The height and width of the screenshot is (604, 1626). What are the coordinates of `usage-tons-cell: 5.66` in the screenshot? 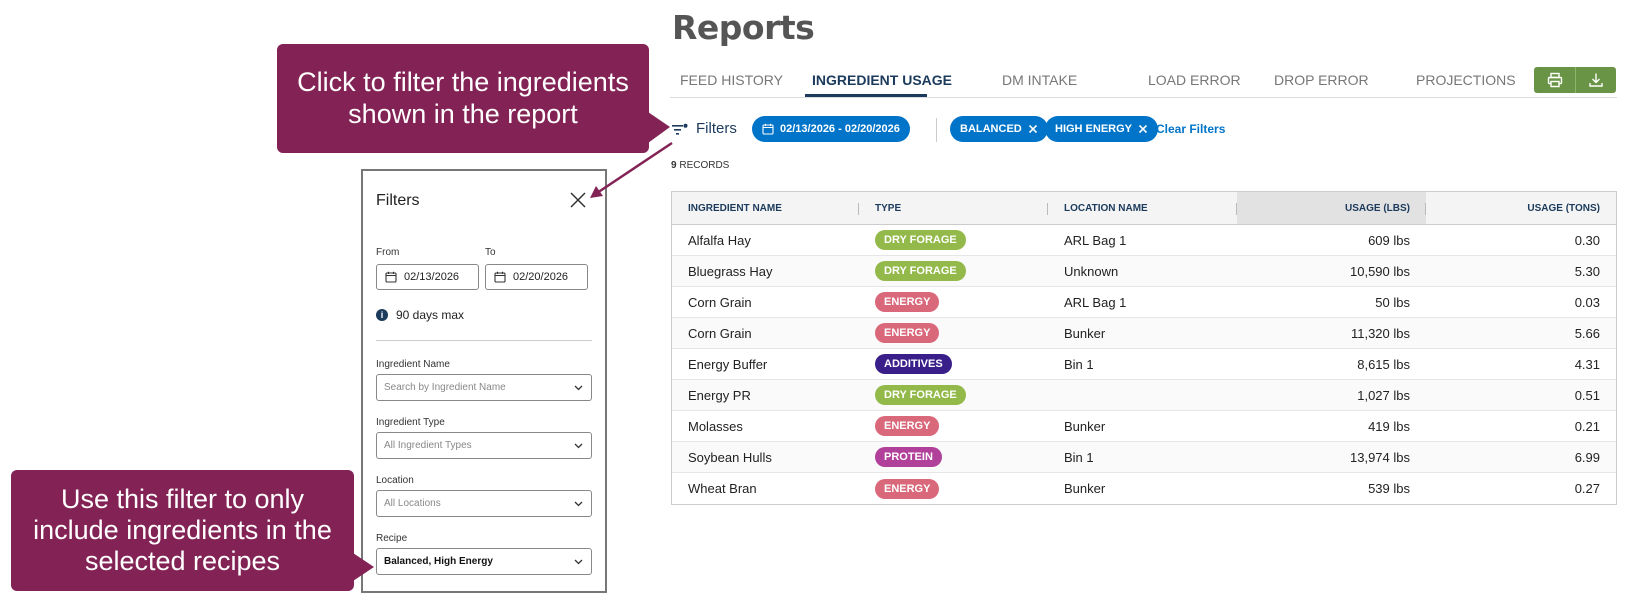 It's located at (1587, 333).